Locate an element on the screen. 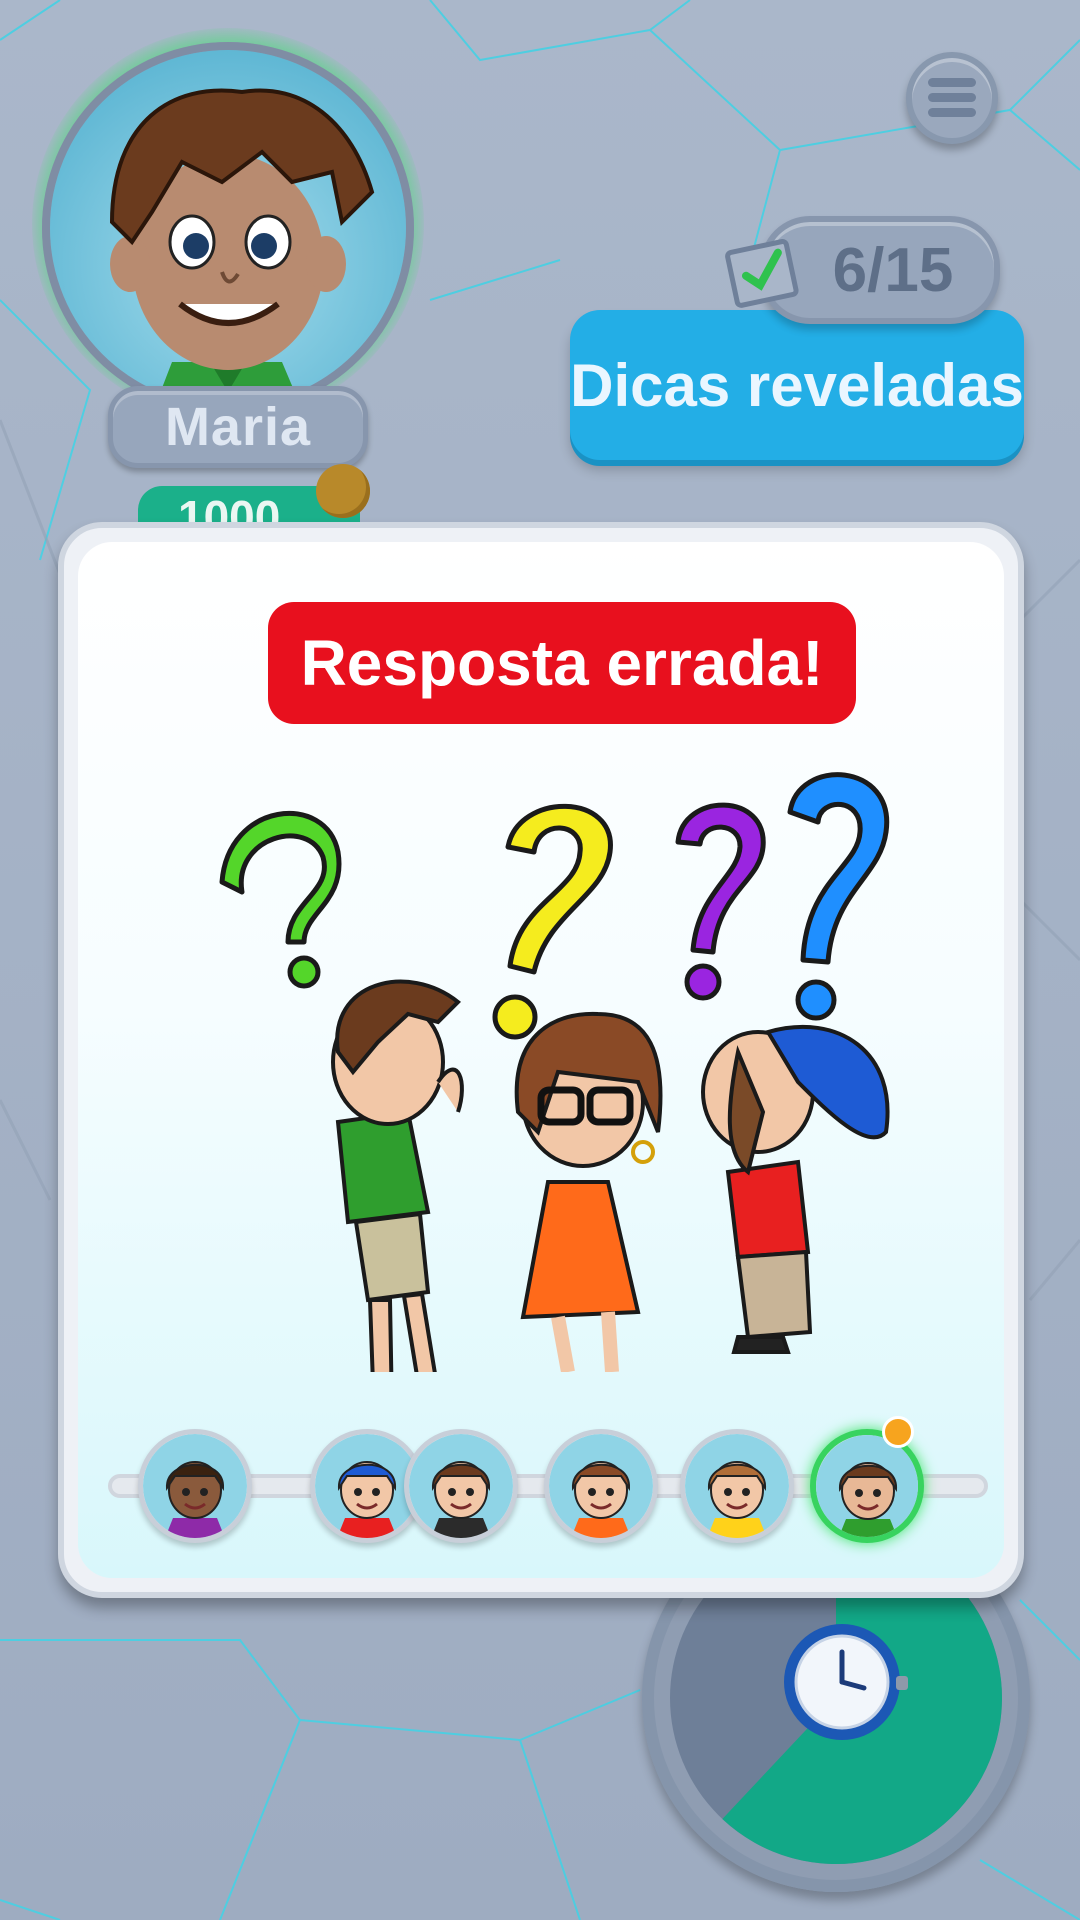 The height and width of the screenshot is (1920, 1080). player-avatar-glasses-girl-icon is located at coordinates (601, 1486).